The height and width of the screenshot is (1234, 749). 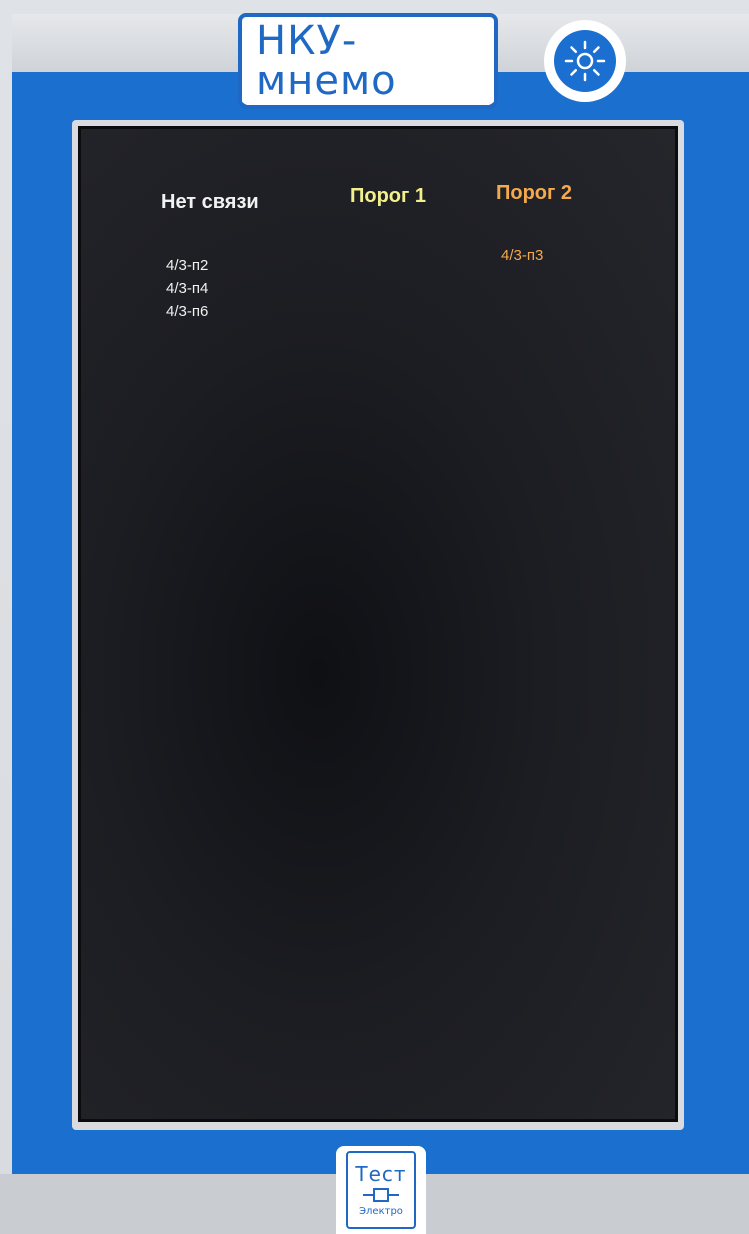 I want to click on list-item: 4/3-п4, so click(x=187, y=288).